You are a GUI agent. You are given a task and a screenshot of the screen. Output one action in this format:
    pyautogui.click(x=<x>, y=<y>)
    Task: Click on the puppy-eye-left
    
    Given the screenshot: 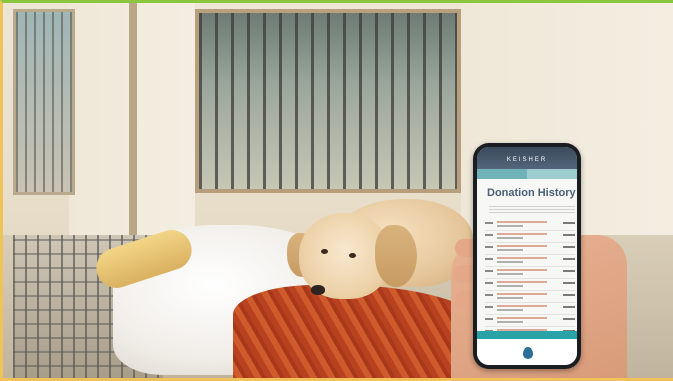 What is the action you would take?
    pyautogui.click(x=324, y=251)
    